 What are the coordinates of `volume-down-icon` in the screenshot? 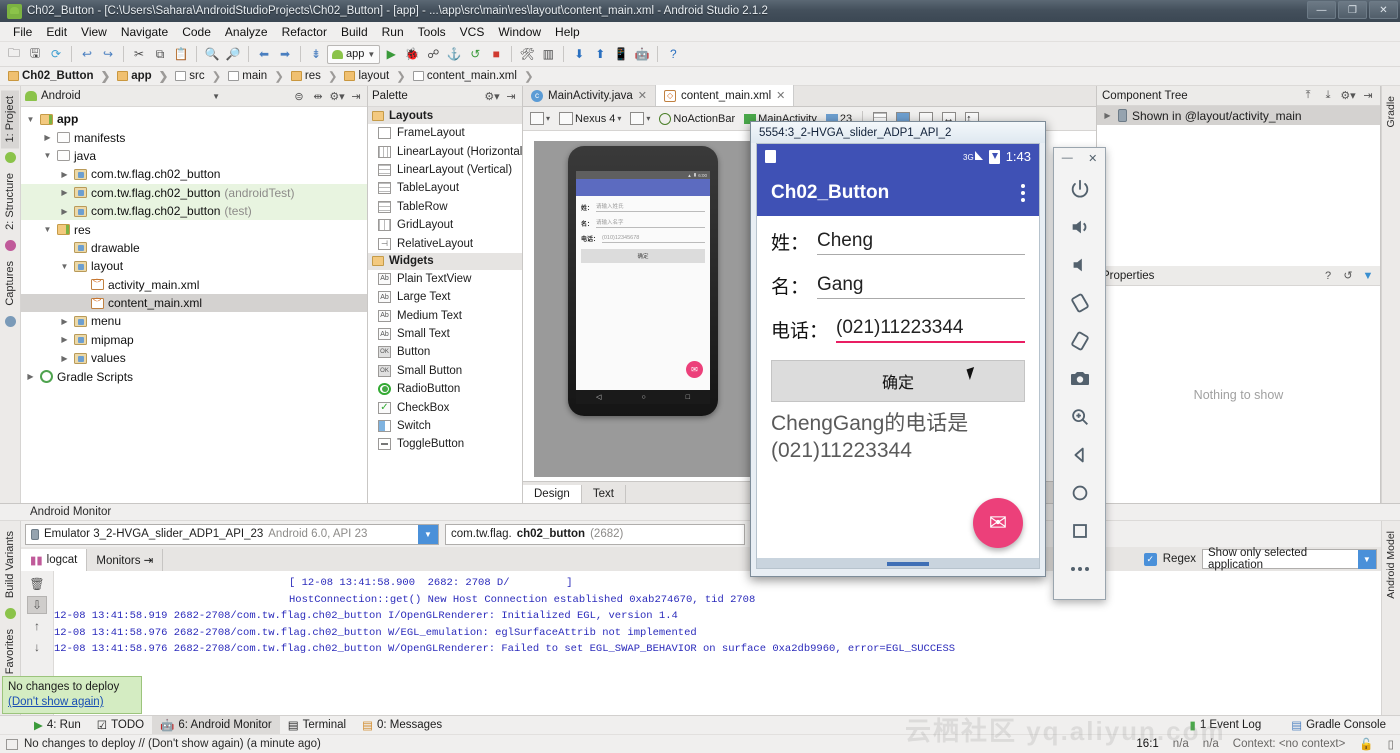 It's located at (1080, 265).